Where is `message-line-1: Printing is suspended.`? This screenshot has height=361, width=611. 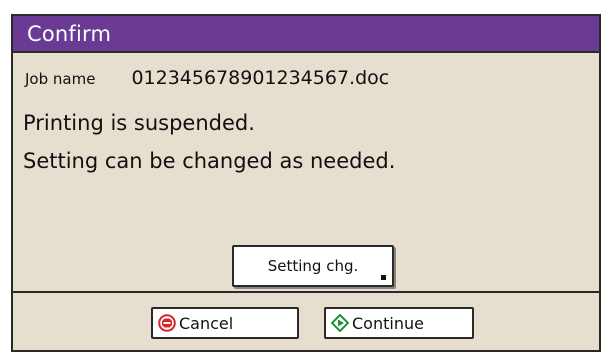 message-line-1: Printing is suspended. is located at coordinates (139, 123).